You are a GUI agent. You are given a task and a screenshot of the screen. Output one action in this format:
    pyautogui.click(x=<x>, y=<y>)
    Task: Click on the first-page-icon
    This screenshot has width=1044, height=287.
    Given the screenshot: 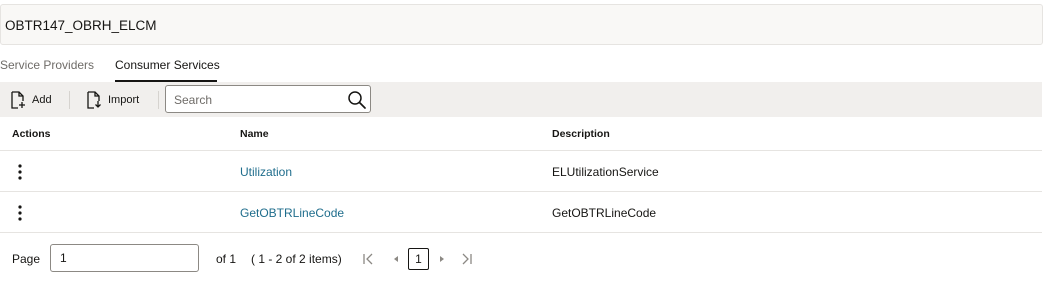 What is the action you would take?
    pyautogui.click(x=368, y=259)
    